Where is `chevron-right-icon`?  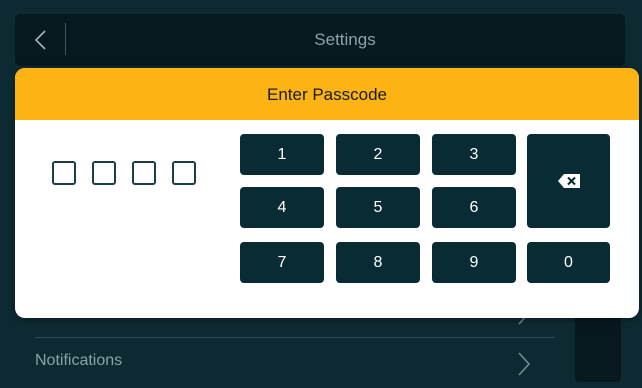
chevron-right-icon is located at coordinates (524, 364).